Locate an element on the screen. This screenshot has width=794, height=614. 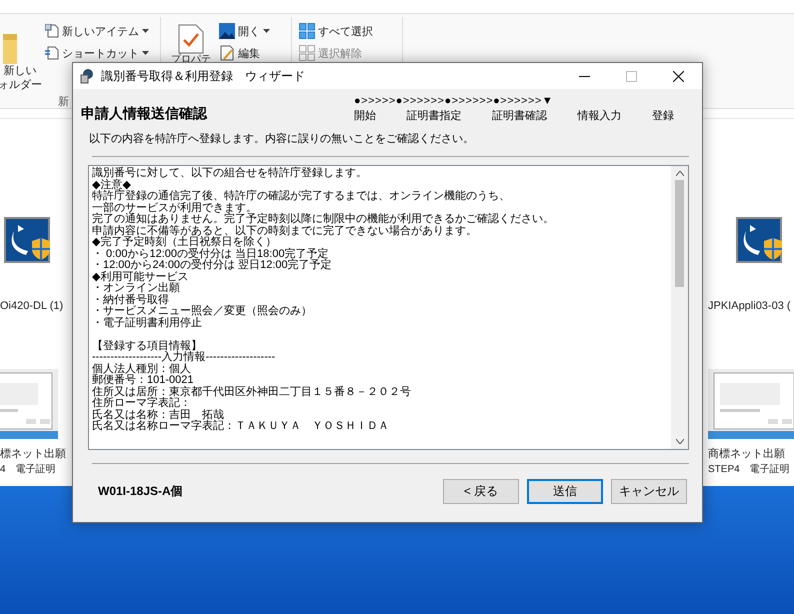
content-line: 識別番号に対して、以下の組合せを特許庁登録します。 is located at coordinates (230, 173).